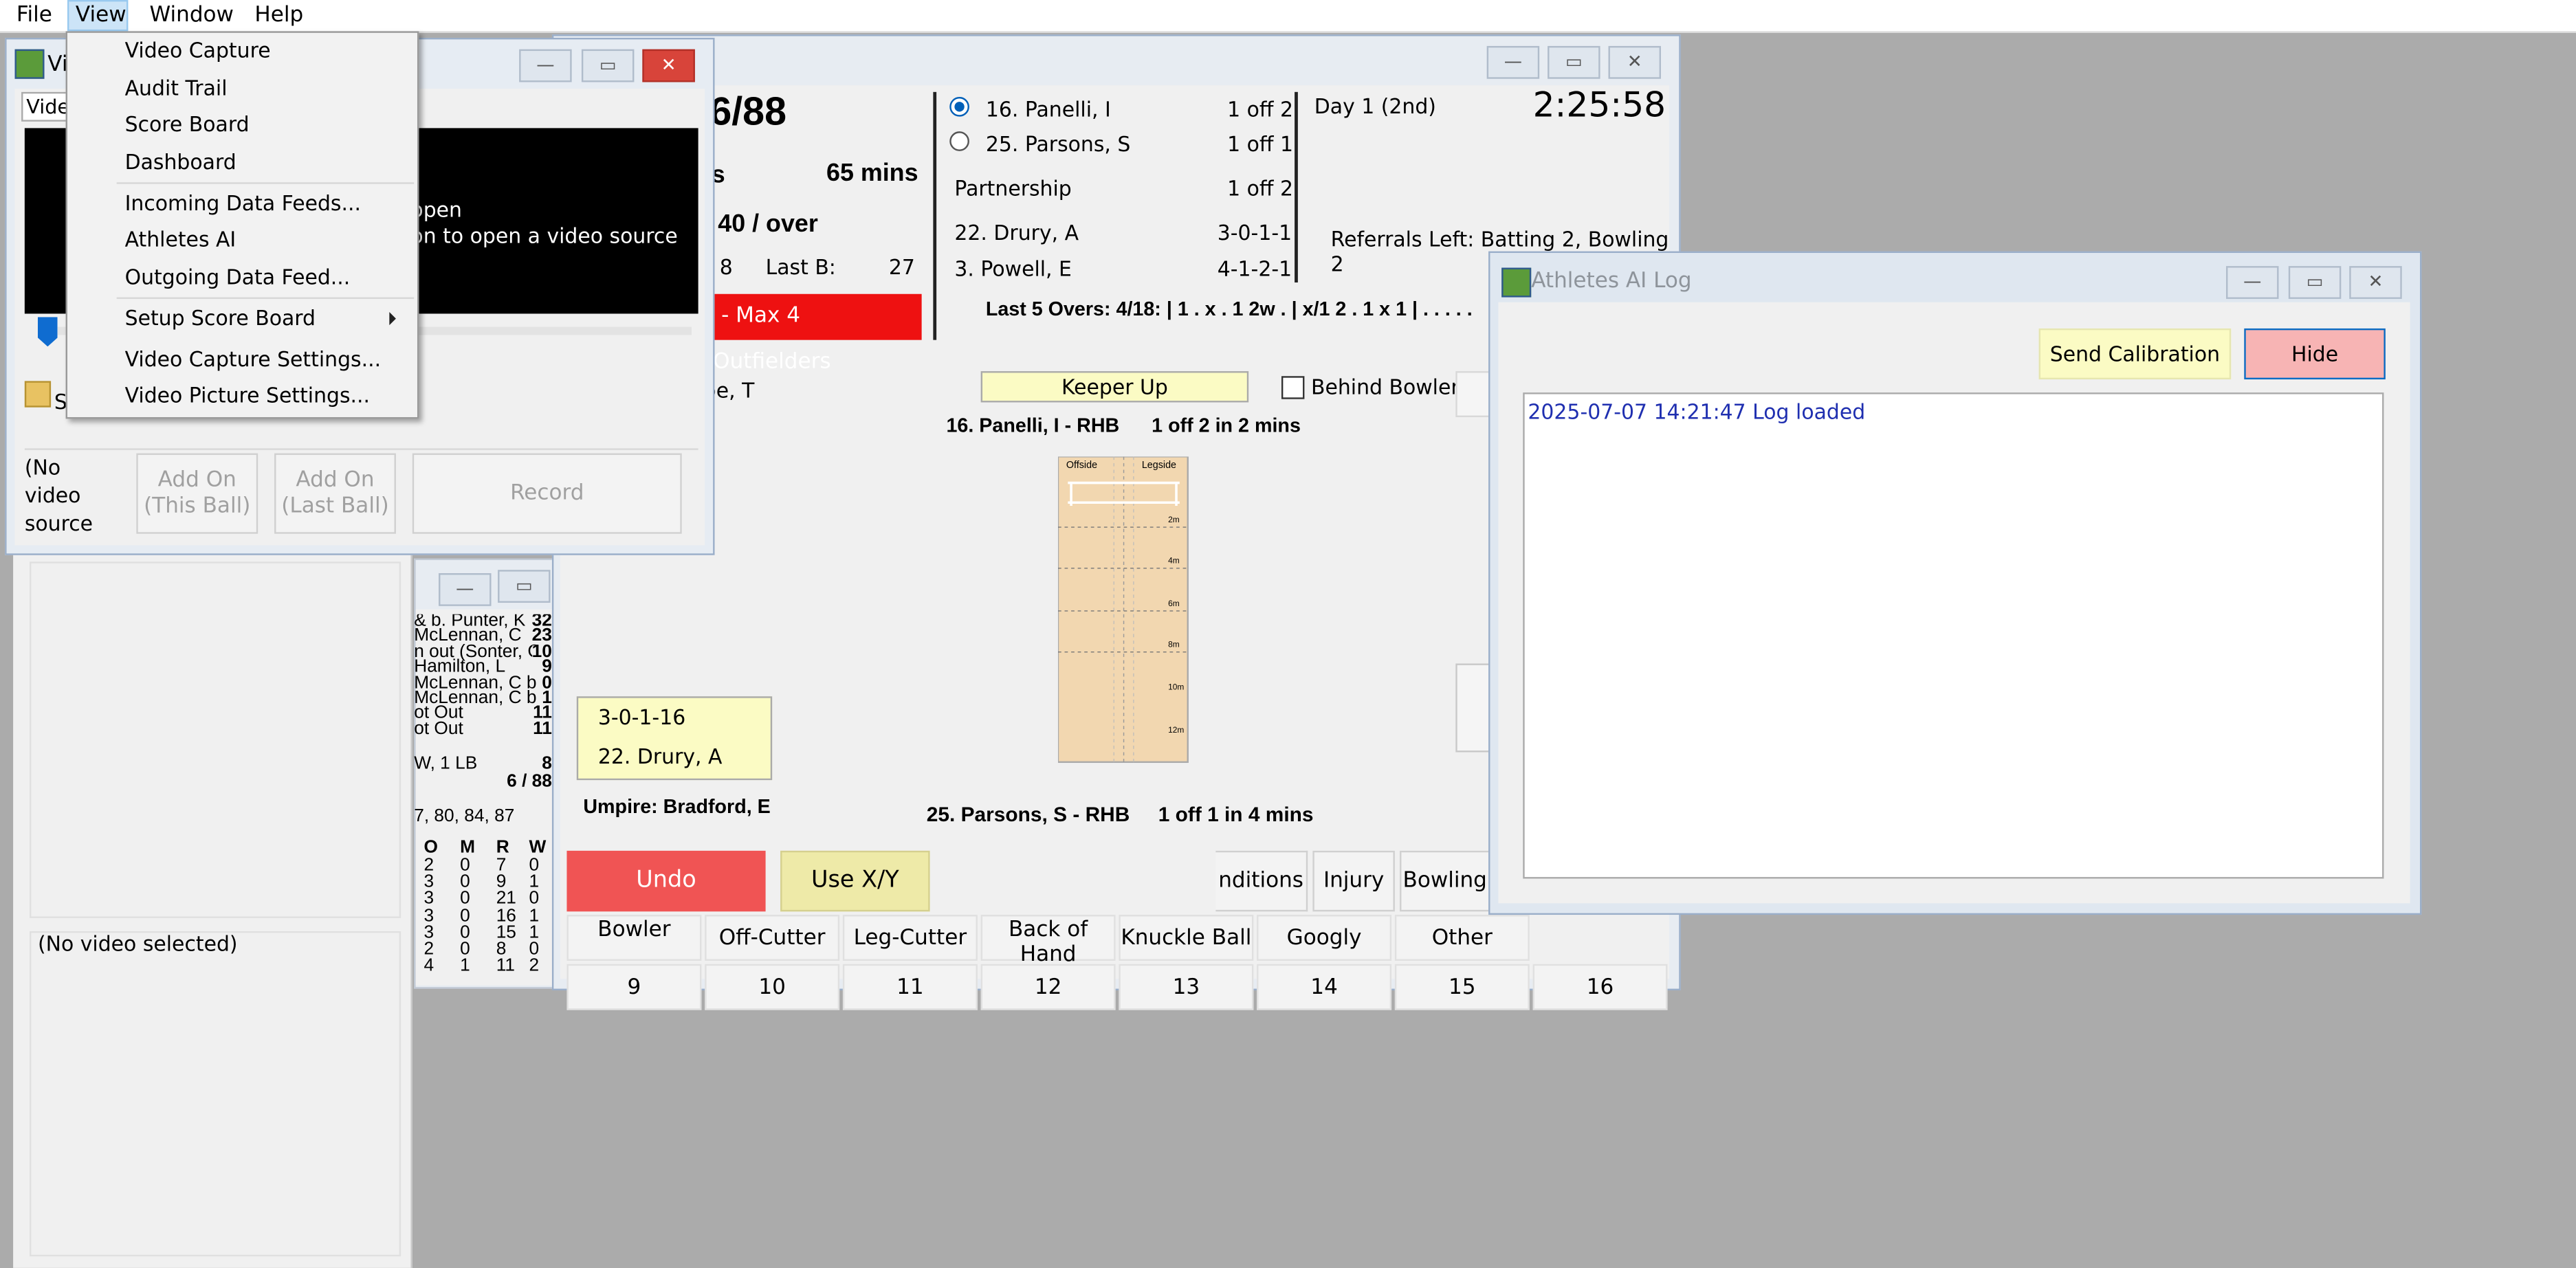 The height and width of the screenshot is (1268, 2576). What do you see at coordinates (392, 319) in the screenshot?
I see `submenu-arrow-icon` at bounding box center [392, 319].